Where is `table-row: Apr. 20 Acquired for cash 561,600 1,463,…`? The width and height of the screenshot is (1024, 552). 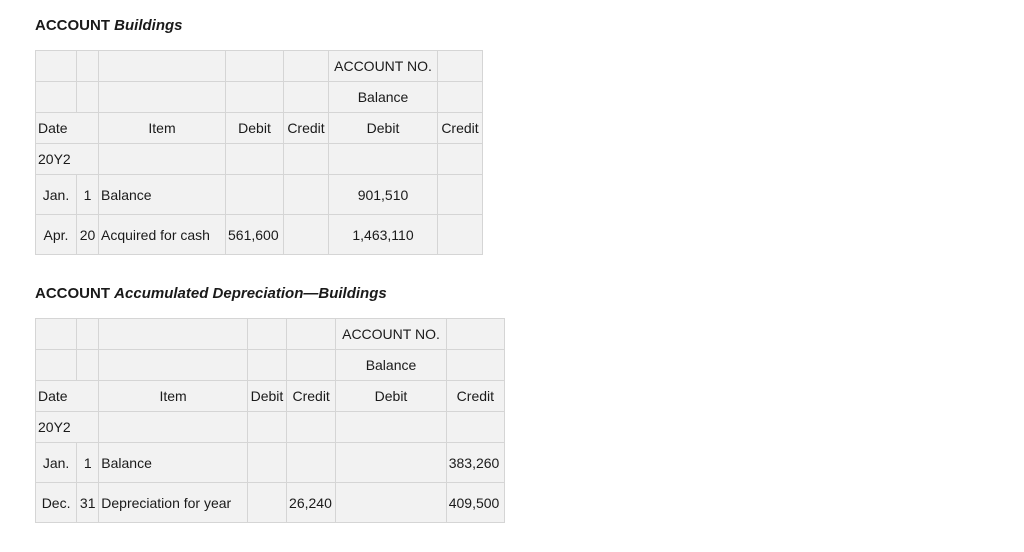 table-row: Apr. 20 Acquired for cash 561,600 1,463,… is located at coordinates (259, 234).